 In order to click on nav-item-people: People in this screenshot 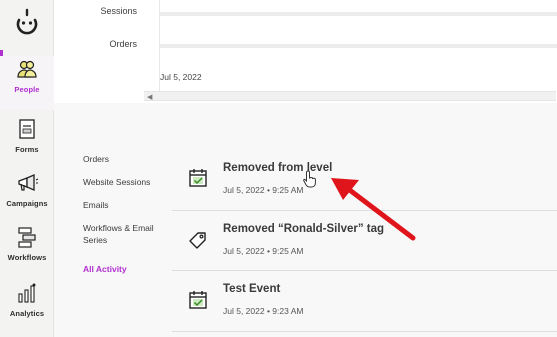, I will do `click(27, 83)`.